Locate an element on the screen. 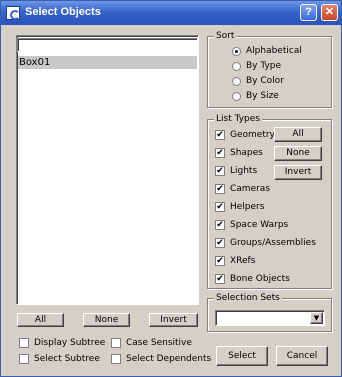  list-all-button: All is located at coordinates (40, 320).